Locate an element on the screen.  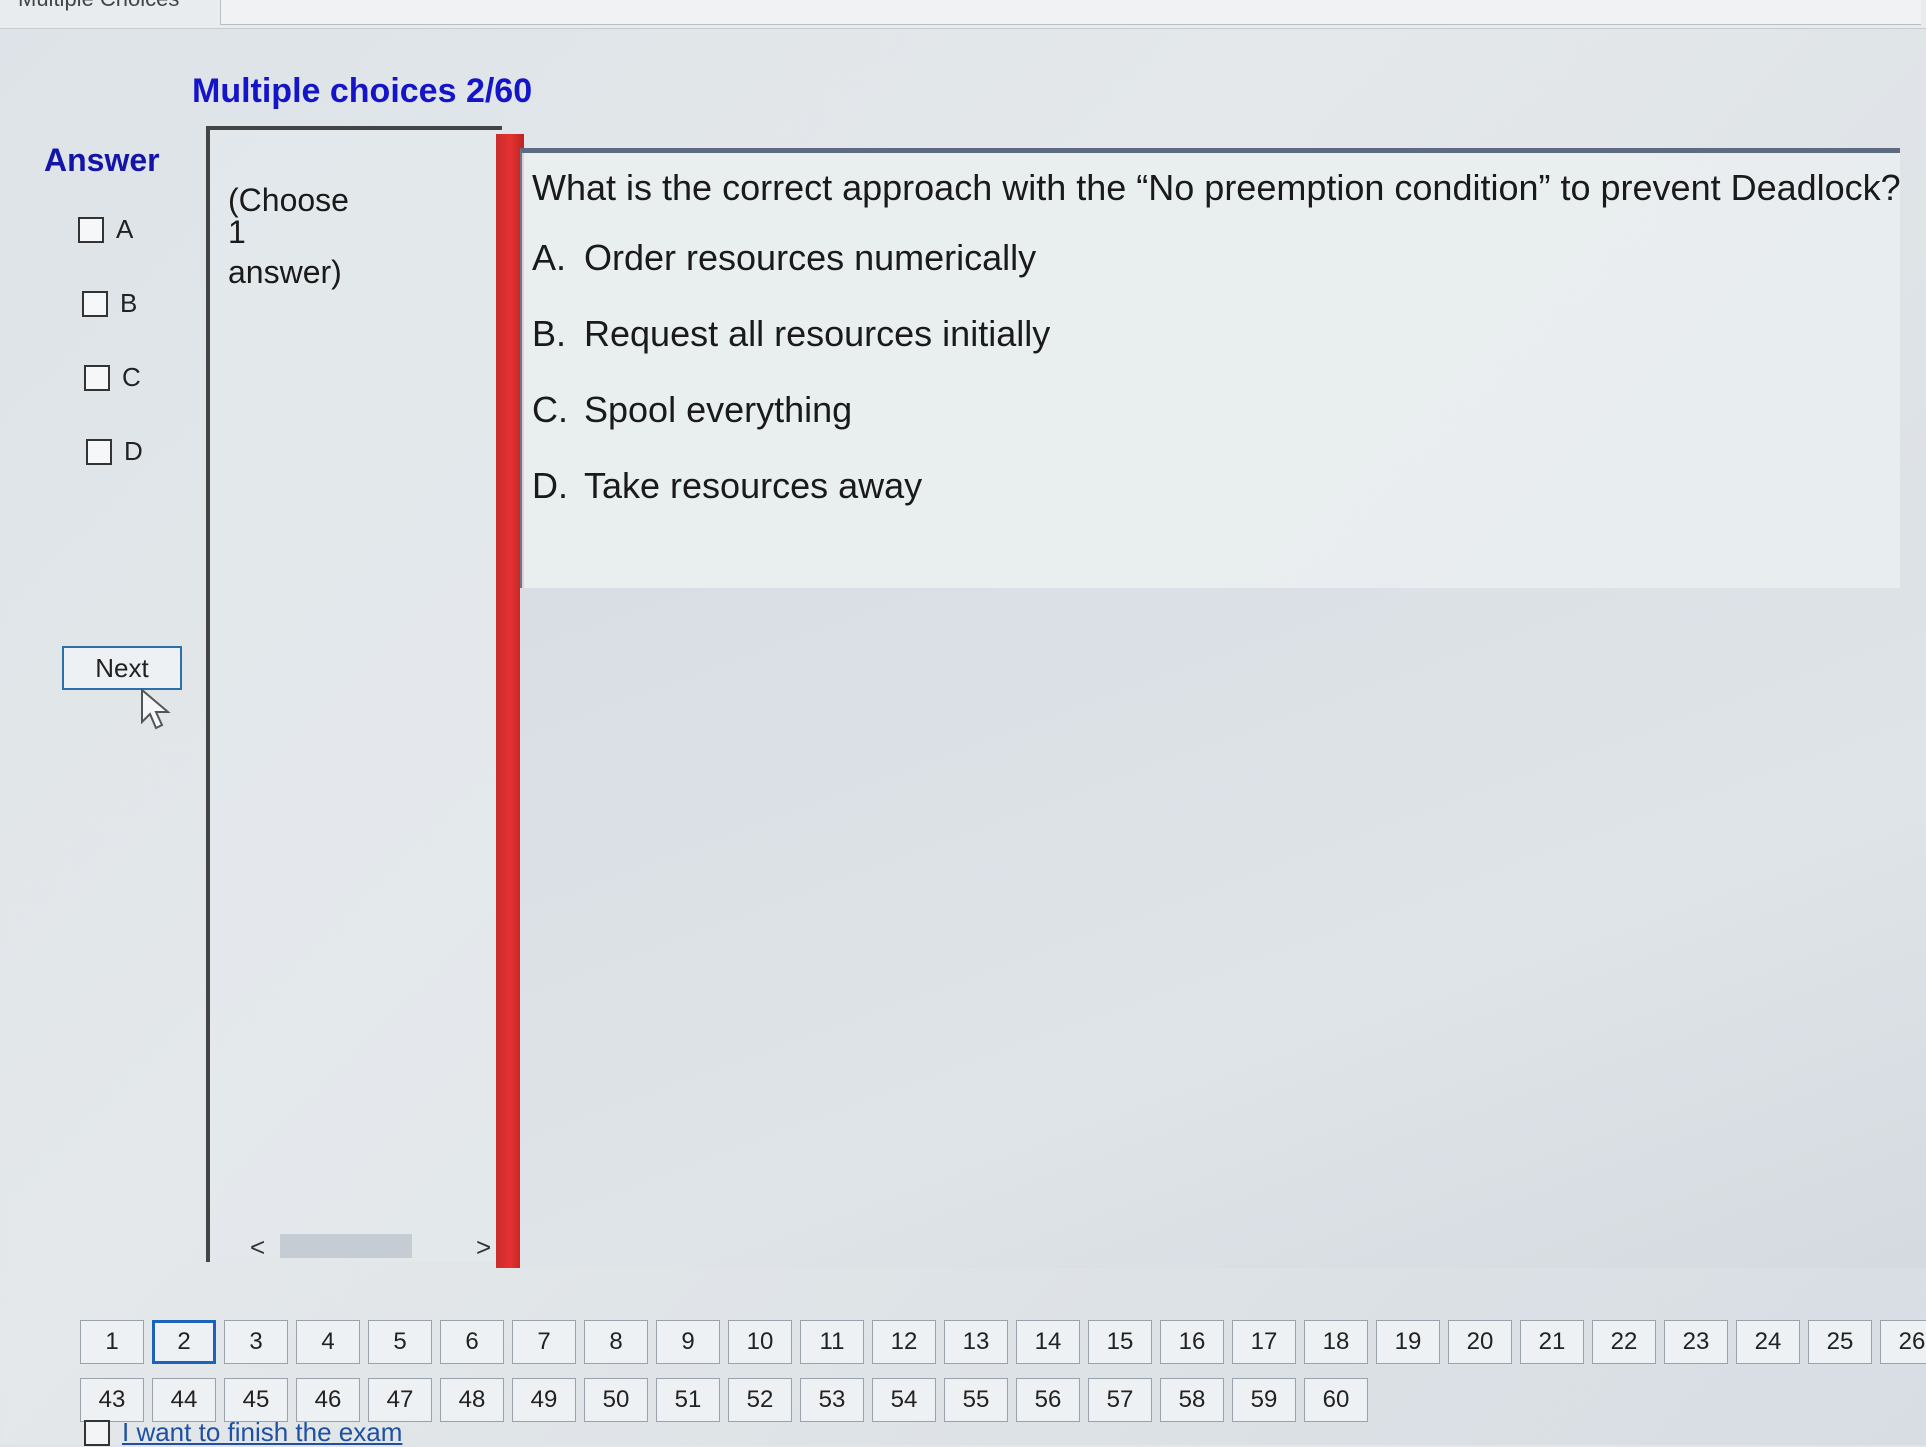
question-option-text: Request all resources initially is located at coordinates (817, 333).